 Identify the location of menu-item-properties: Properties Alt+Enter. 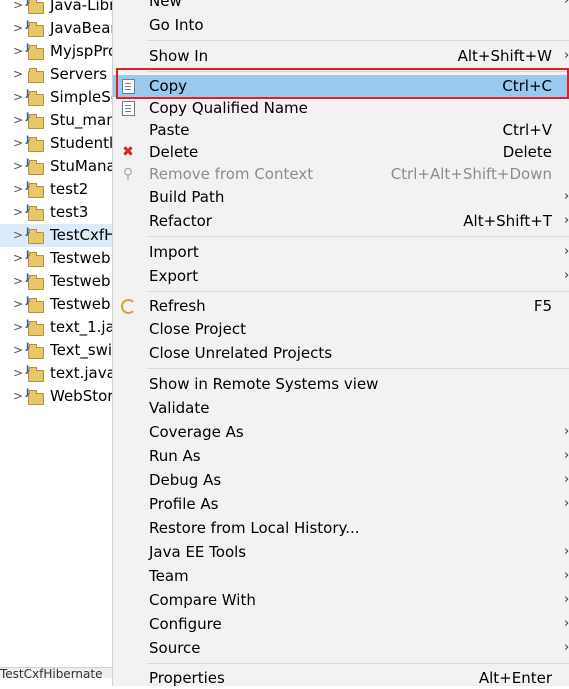
(341, 678).